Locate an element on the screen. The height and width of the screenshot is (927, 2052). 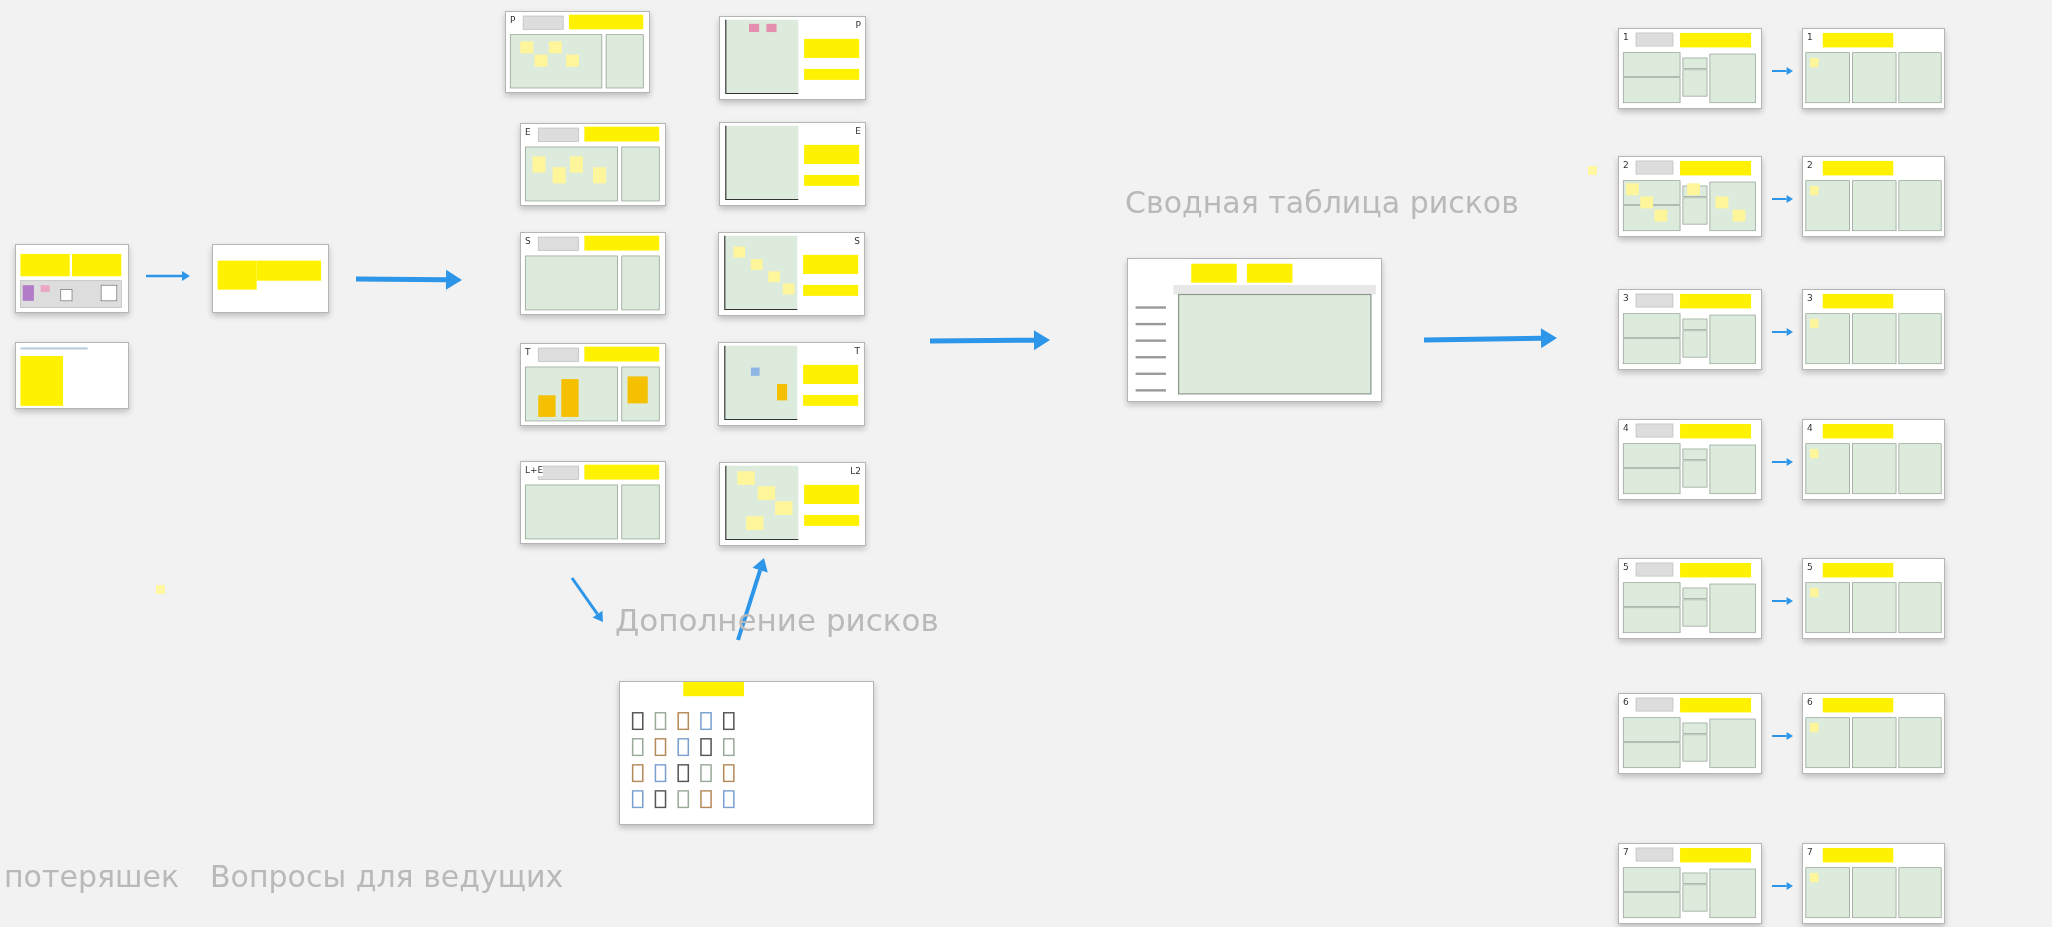
frame-number: P is located at coordinates (513, 20).